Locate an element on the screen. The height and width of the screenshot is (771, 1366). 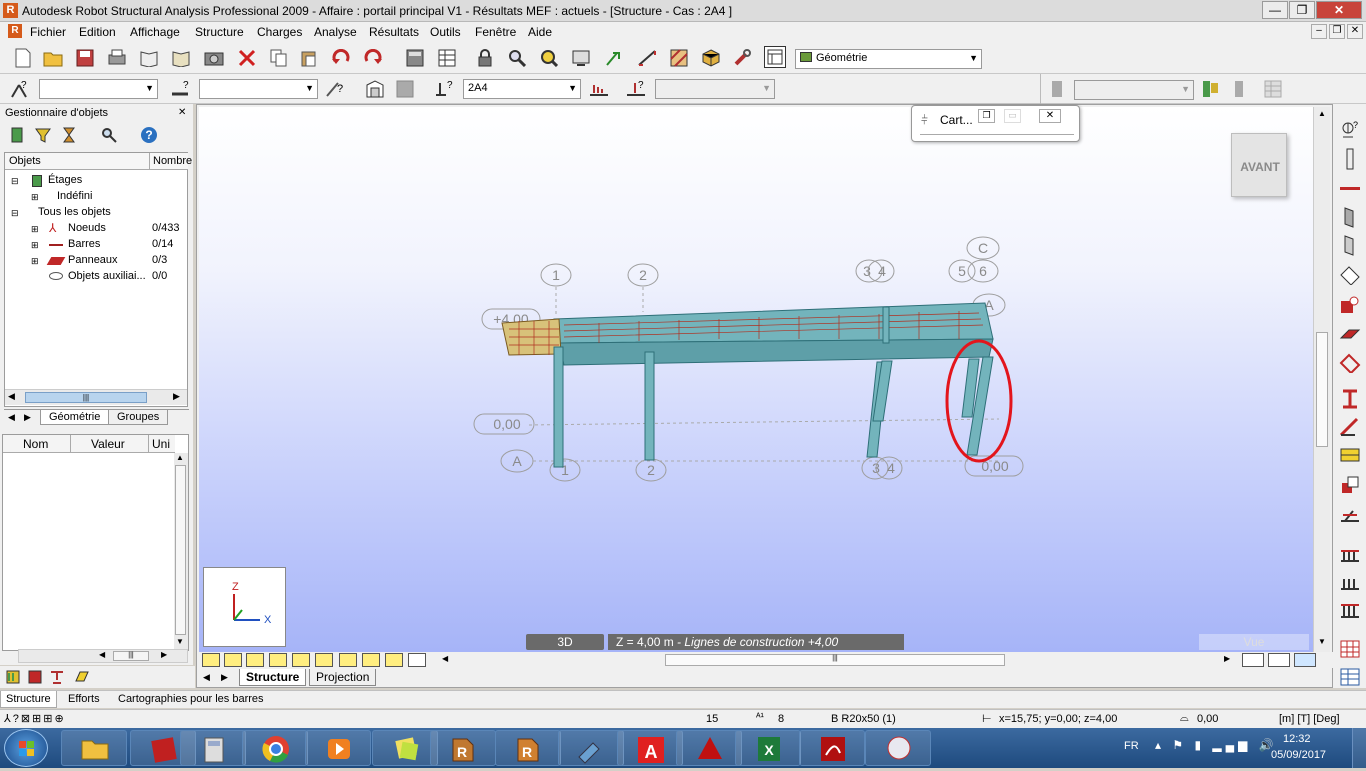
menu-structure: Structure is located at coordinates (219, 32).